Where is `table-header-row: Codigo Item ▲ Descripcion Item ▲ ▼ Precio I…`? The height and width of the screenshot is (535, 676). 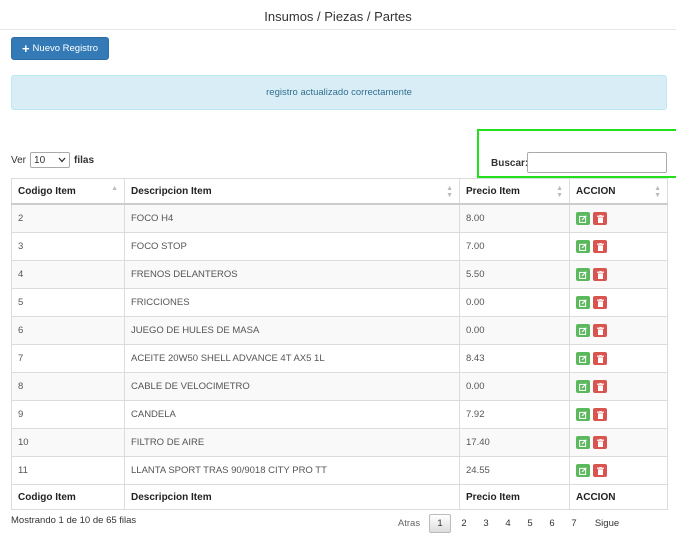 table-header-row: Codigo Item ▲ Descripcion Item ▲ ▼ Precio I… is located at coordinates (339, 191).